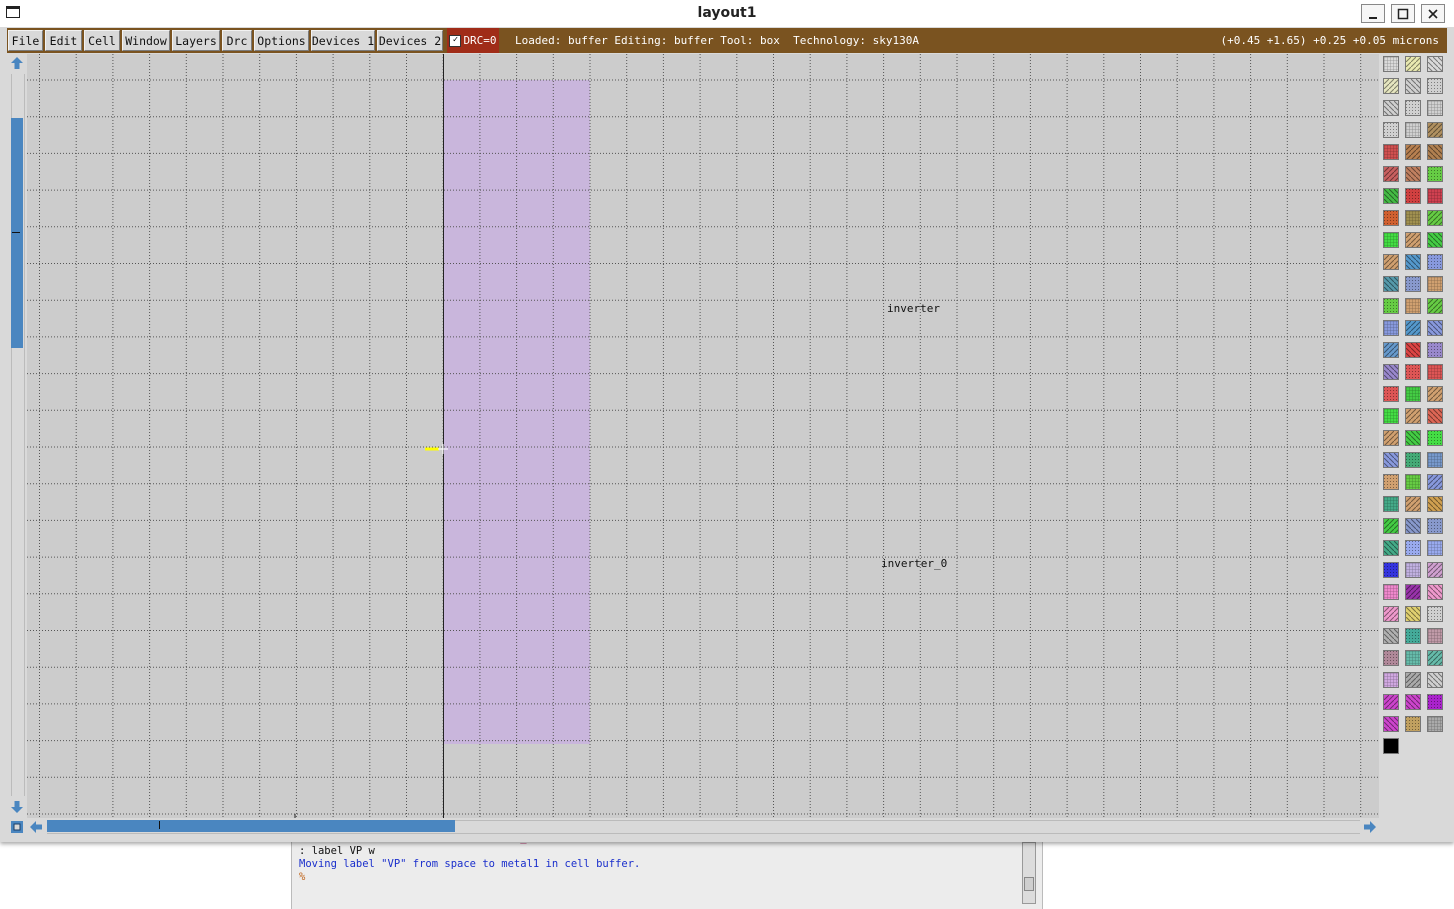 The height and width of the screenshot is (909, 1454). Describe the element at coordinates (473, 40) in the screenshot. I see `drc-indicator: ✓ DRC=0` at that location.